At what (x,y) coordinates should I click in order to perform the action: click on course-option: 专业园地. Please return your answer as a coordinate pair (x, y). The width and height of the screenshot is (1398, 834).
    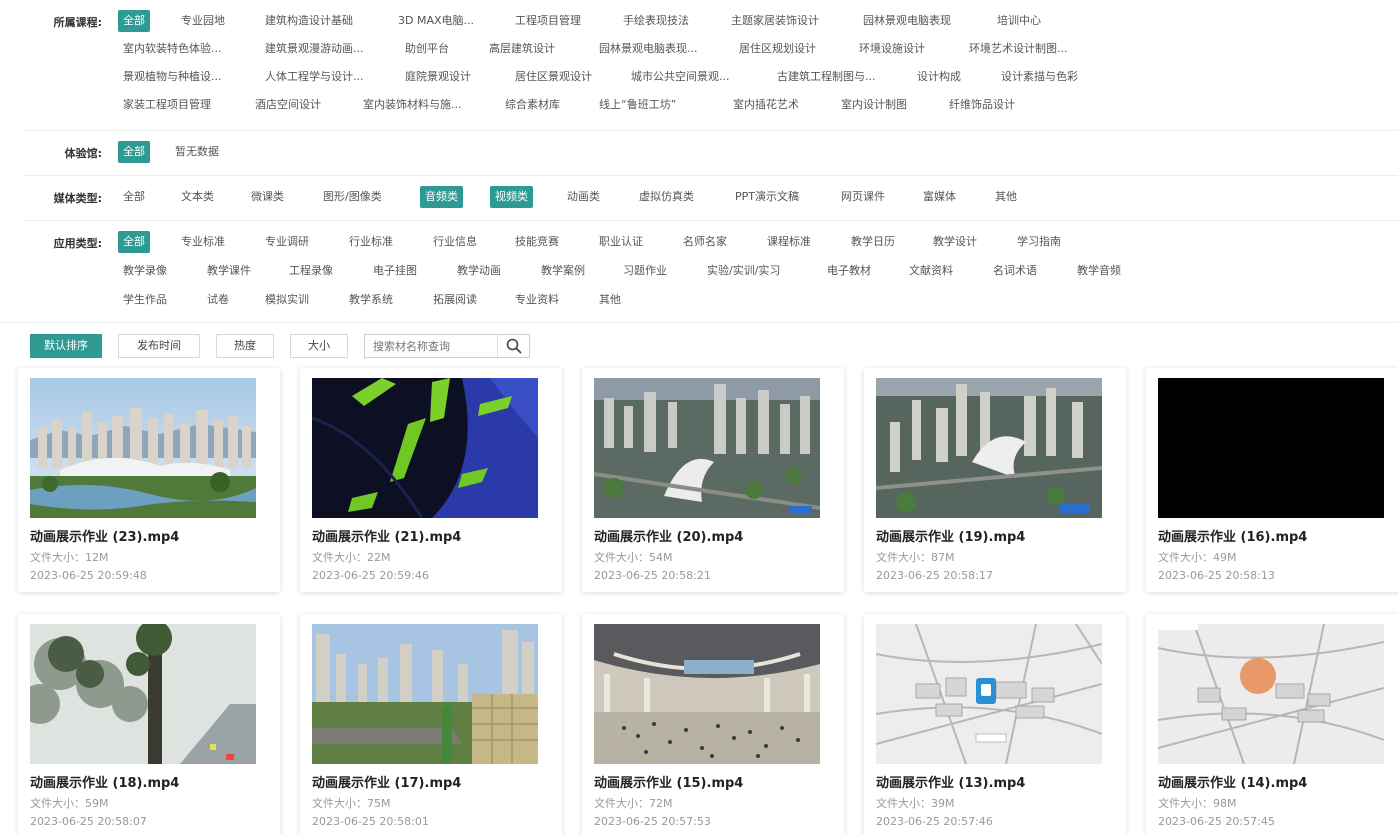
    Looking at the image, I should click on (203, 21).